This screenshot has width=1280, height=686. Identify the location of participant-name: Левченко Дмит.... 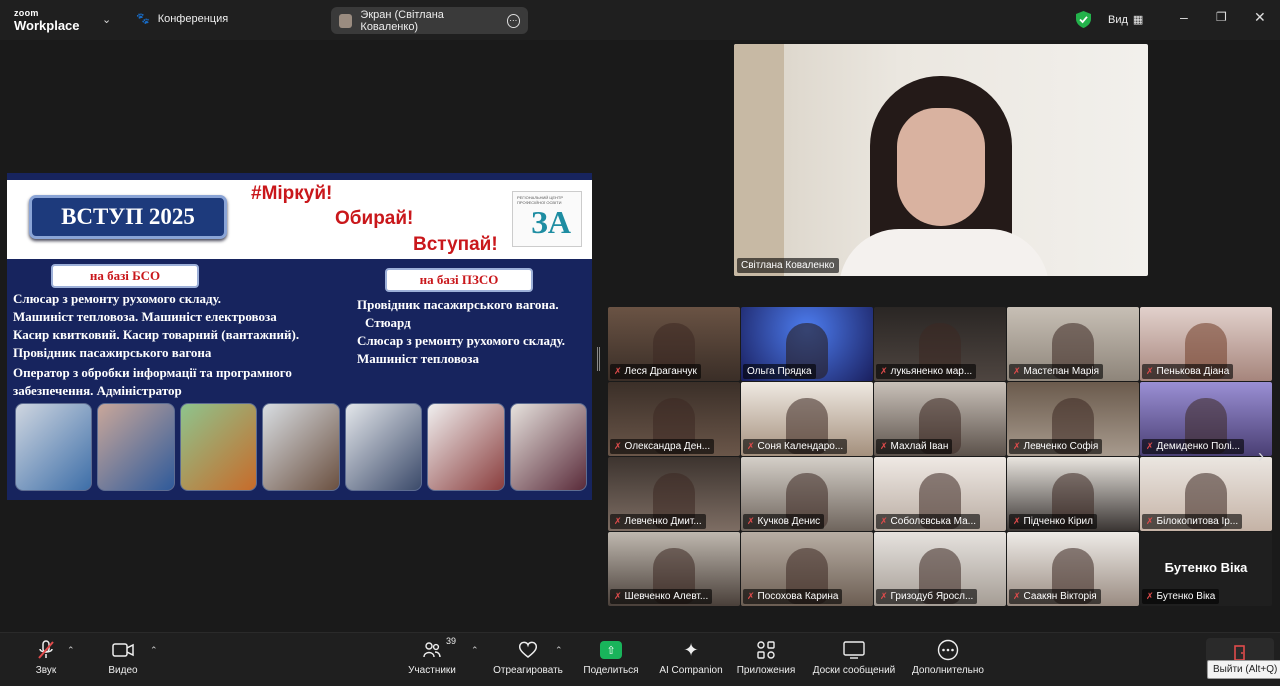
(663, 521).